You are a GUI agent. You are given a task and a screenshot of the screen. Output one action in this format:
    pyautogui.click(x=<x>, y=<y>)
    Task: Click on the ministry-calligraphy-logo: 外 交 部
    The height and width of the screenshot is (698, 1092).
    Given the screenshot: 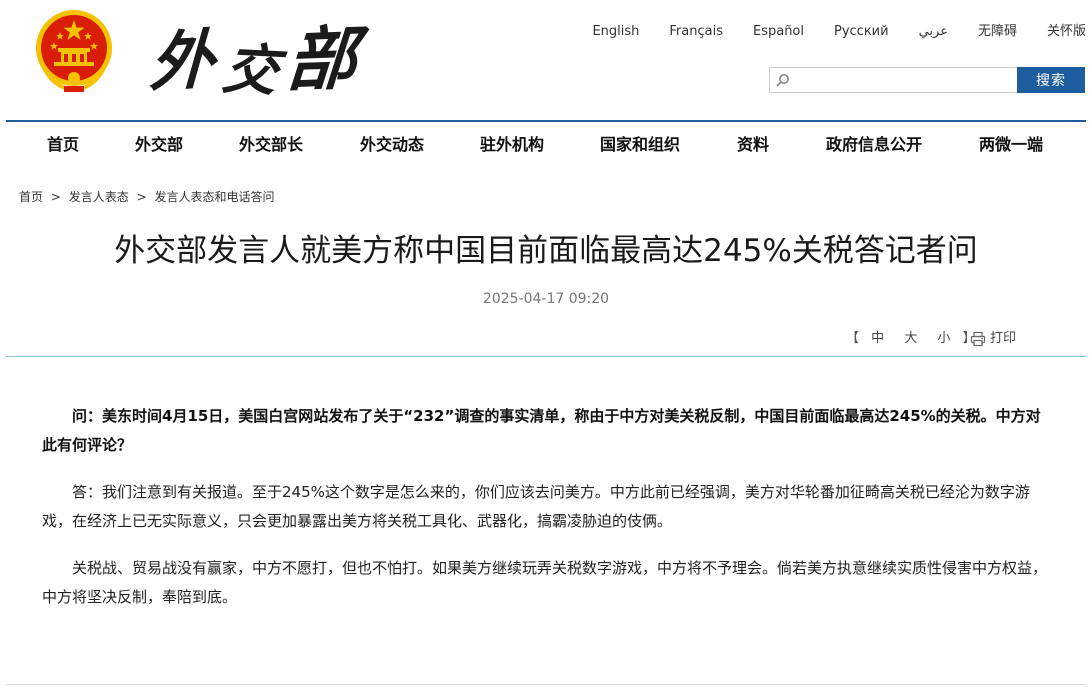 What is the action you would take?
    pyautogui.click(x=254, y=60)
    